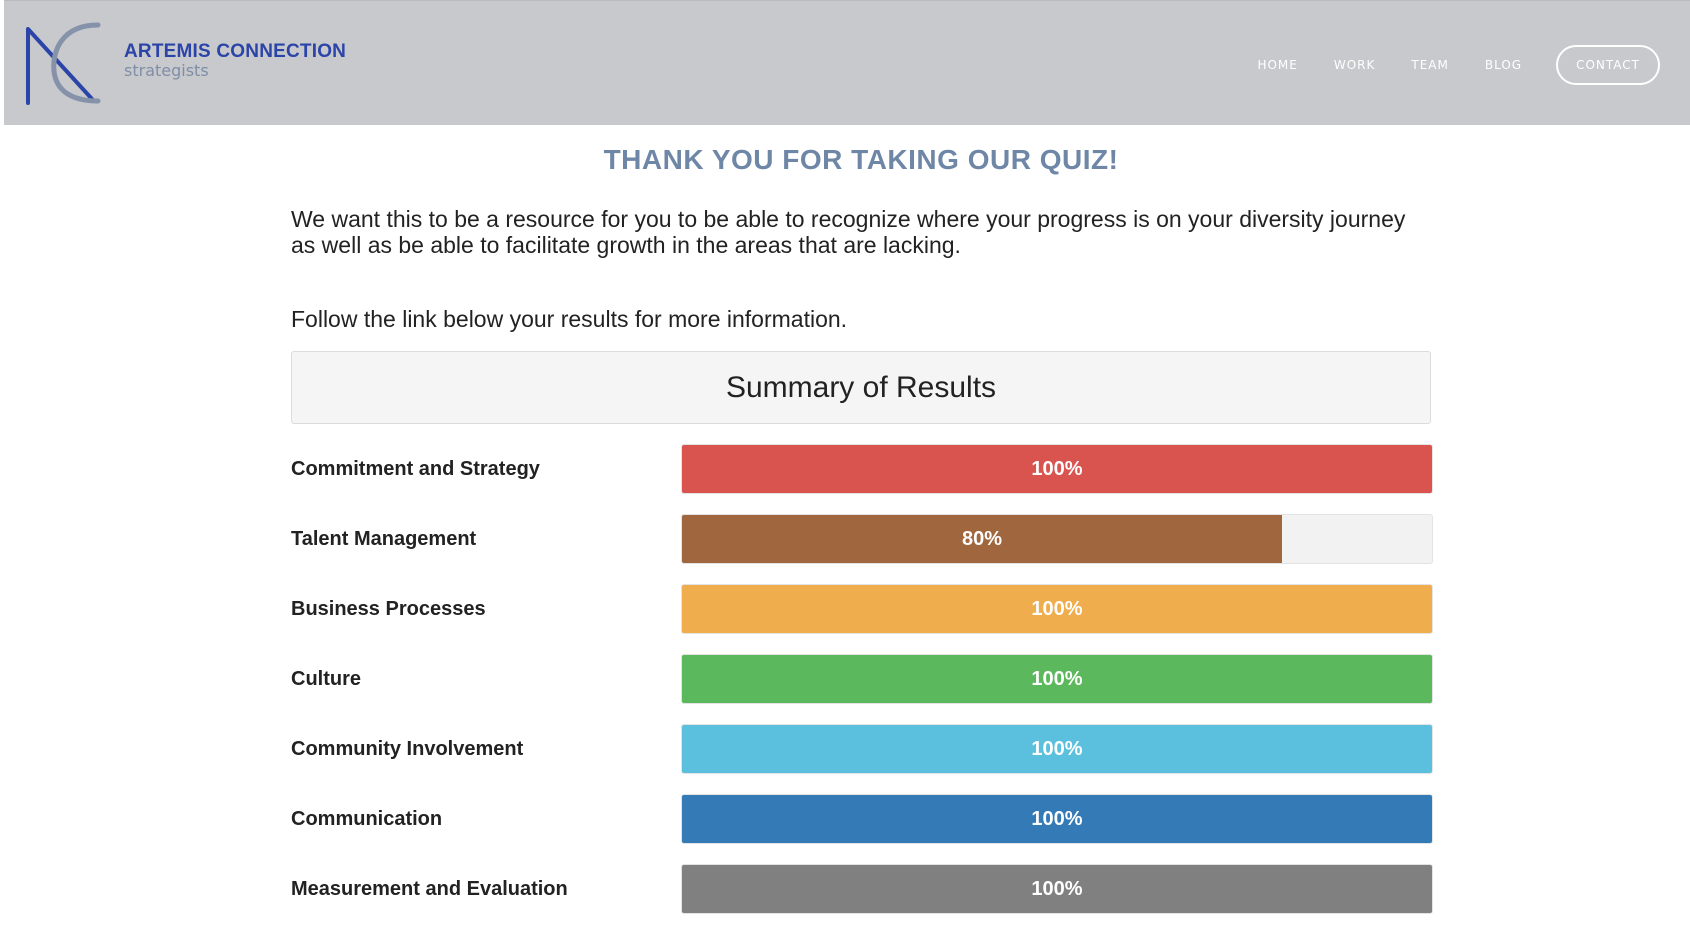 The height and width of the screenshot is (929, 1690). Describe the element at coordinates (63, 63) in the screenshot. I see `nc-monogram-icon` at that location.